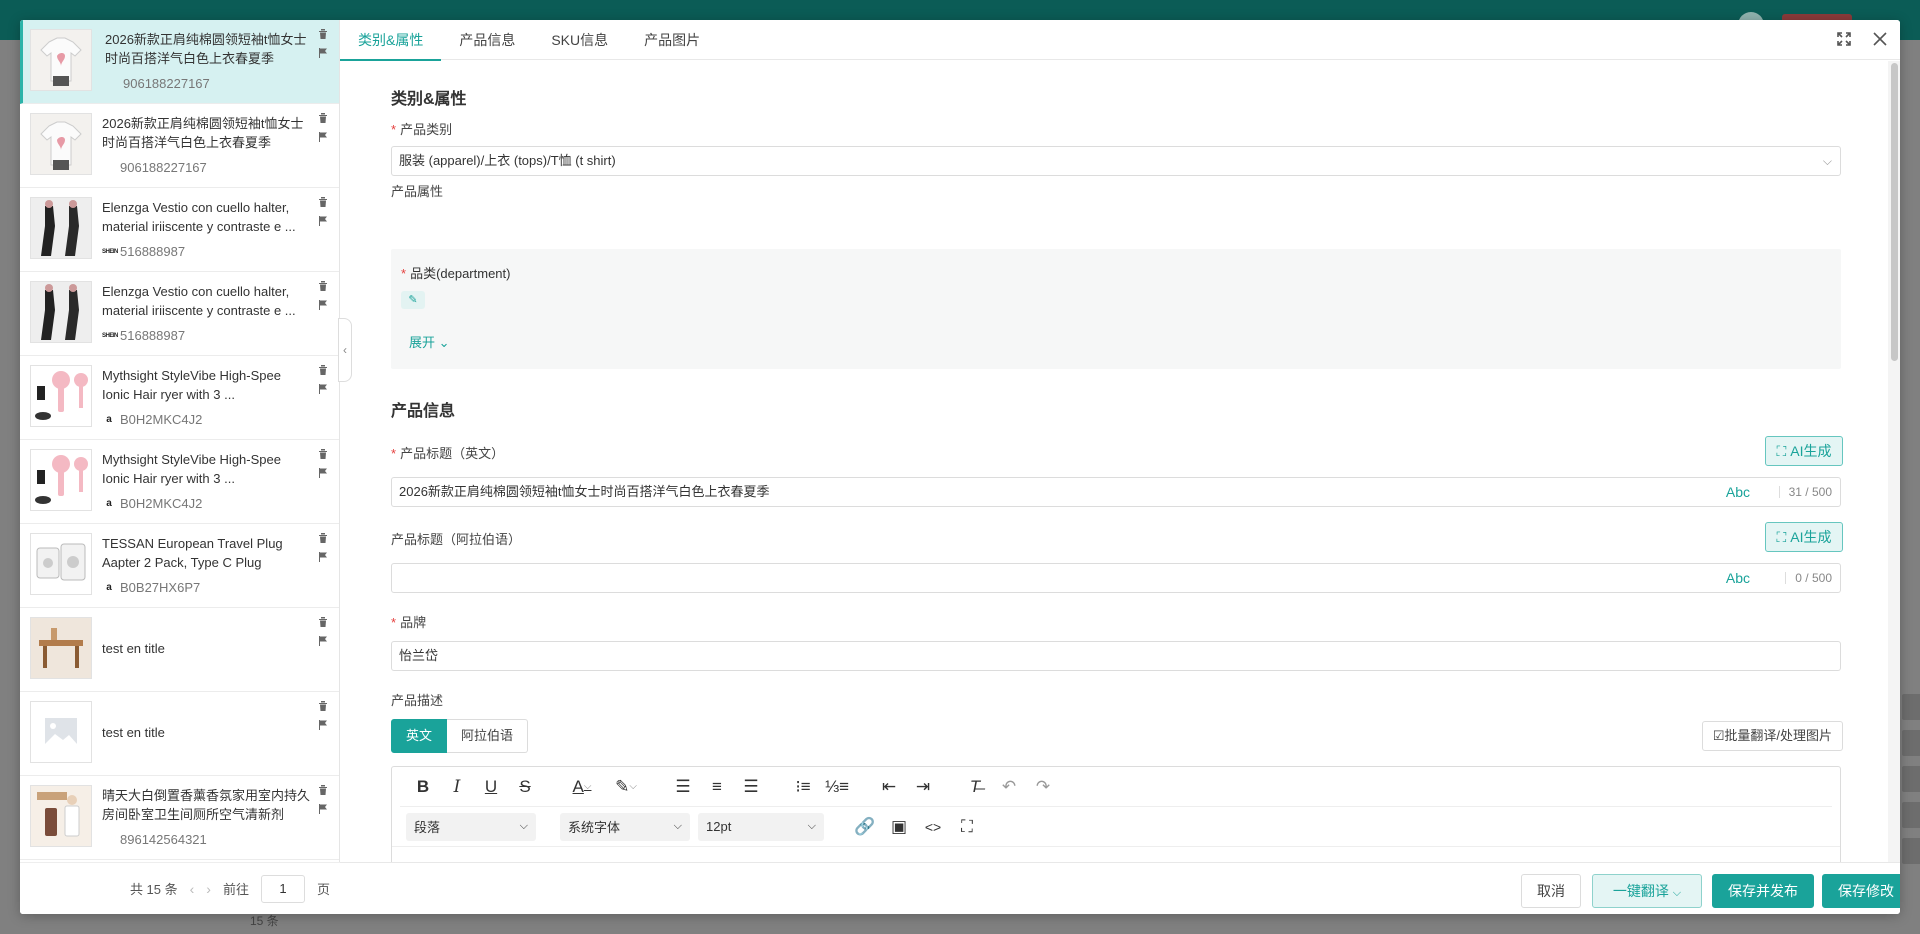  I want to click on collapse-list-button: ‹, so click(345, 350).